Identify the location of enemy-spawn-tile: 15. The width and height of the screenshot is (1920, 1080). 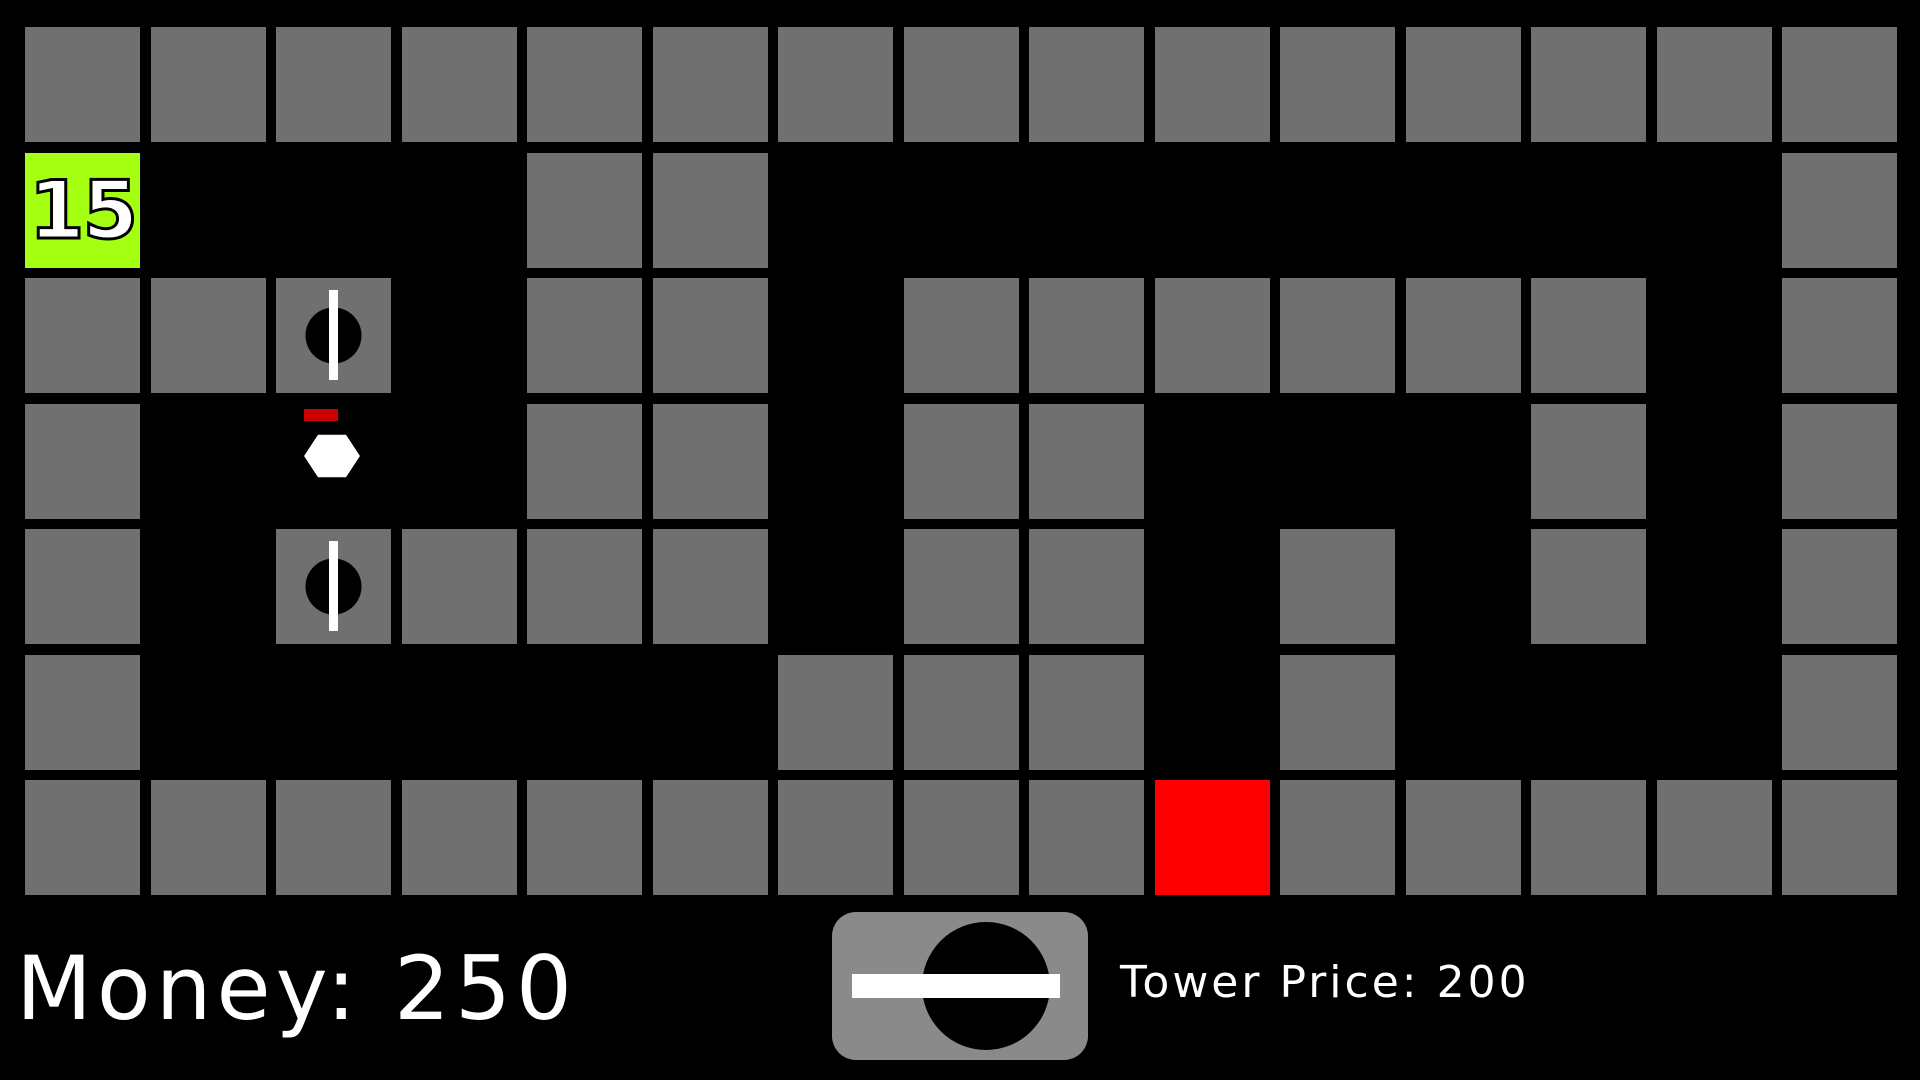
(82, 210).